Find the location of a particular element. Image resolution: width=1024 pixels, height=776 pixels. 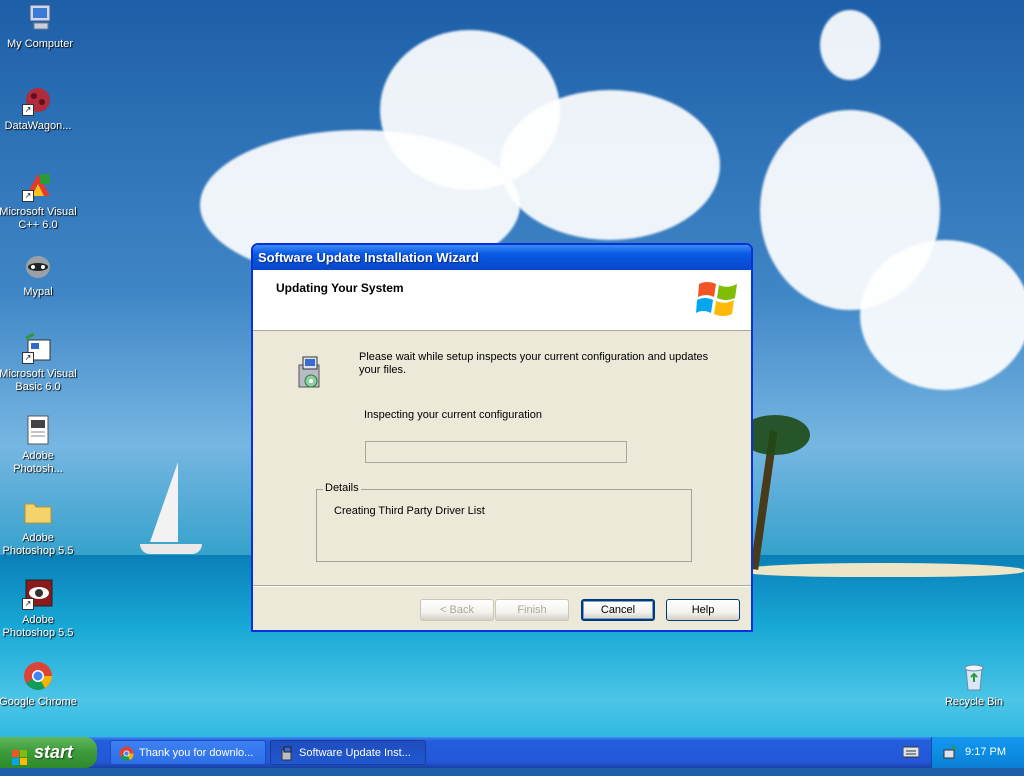

photoshop-eye-icon: ↗ is located at coordinates (38, 594).